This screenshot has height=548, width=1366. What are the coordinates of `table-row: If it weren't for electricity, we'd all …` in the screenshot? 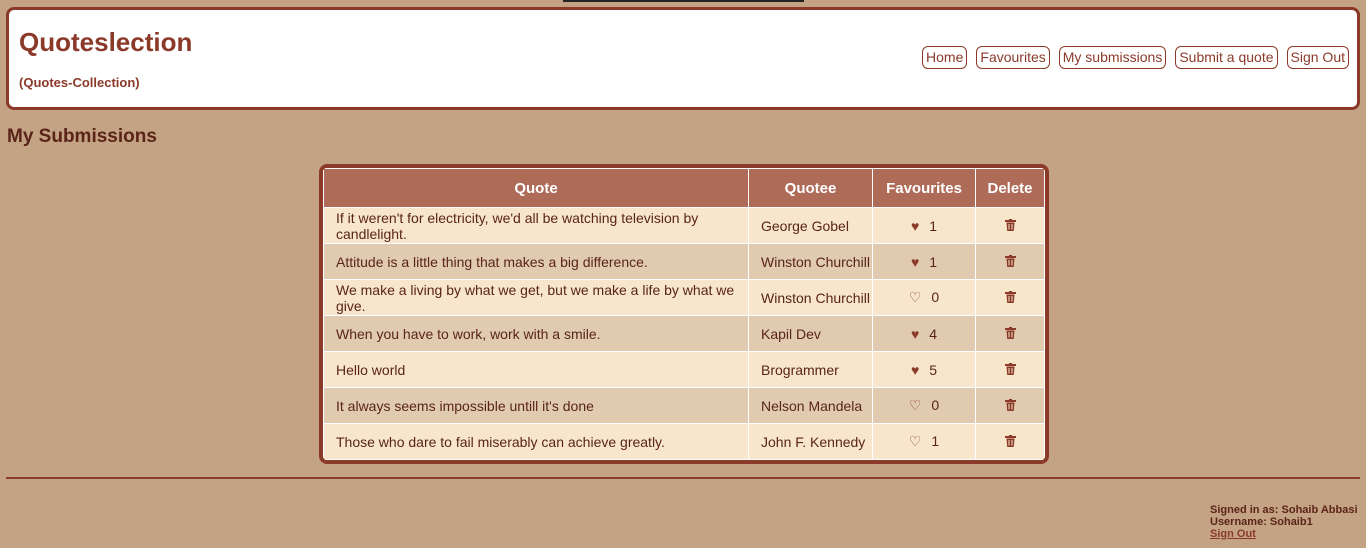 It's located at (684, 225).